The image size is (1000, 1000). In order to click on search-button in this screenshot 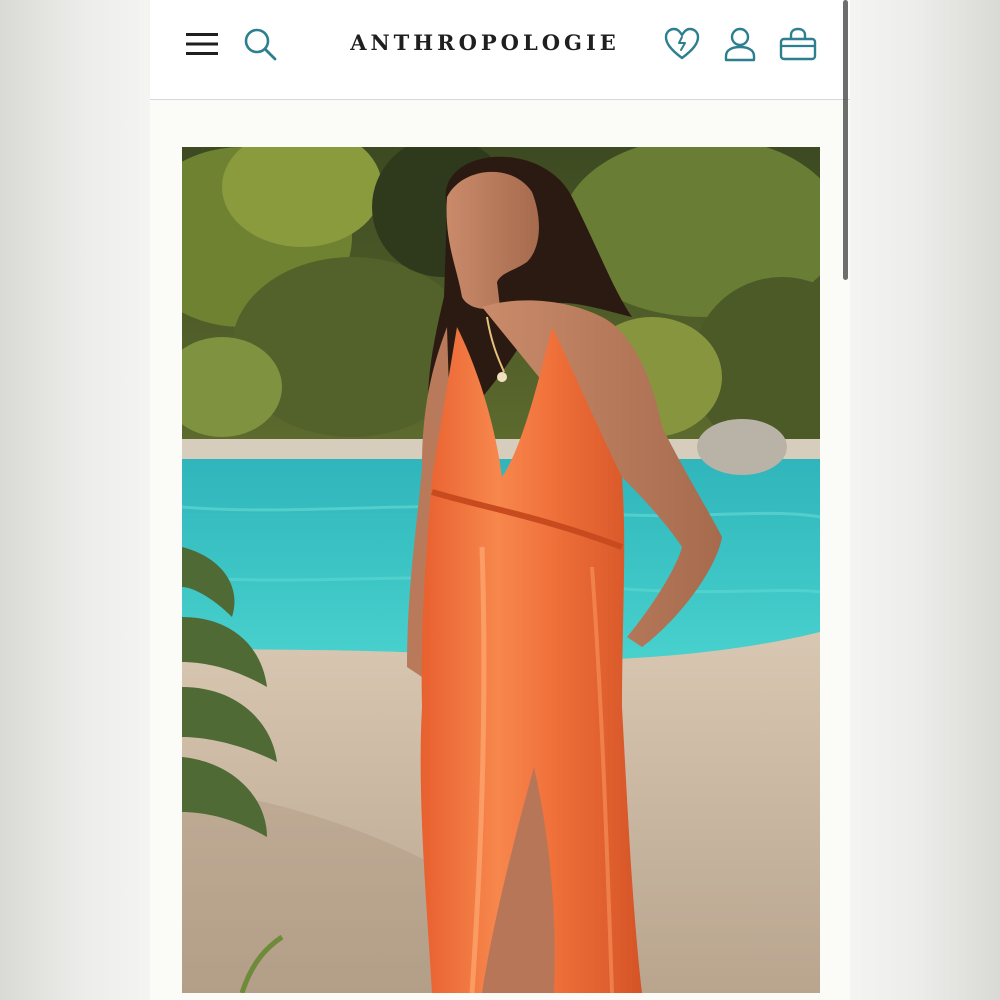, I will do `click(260, 44)`.